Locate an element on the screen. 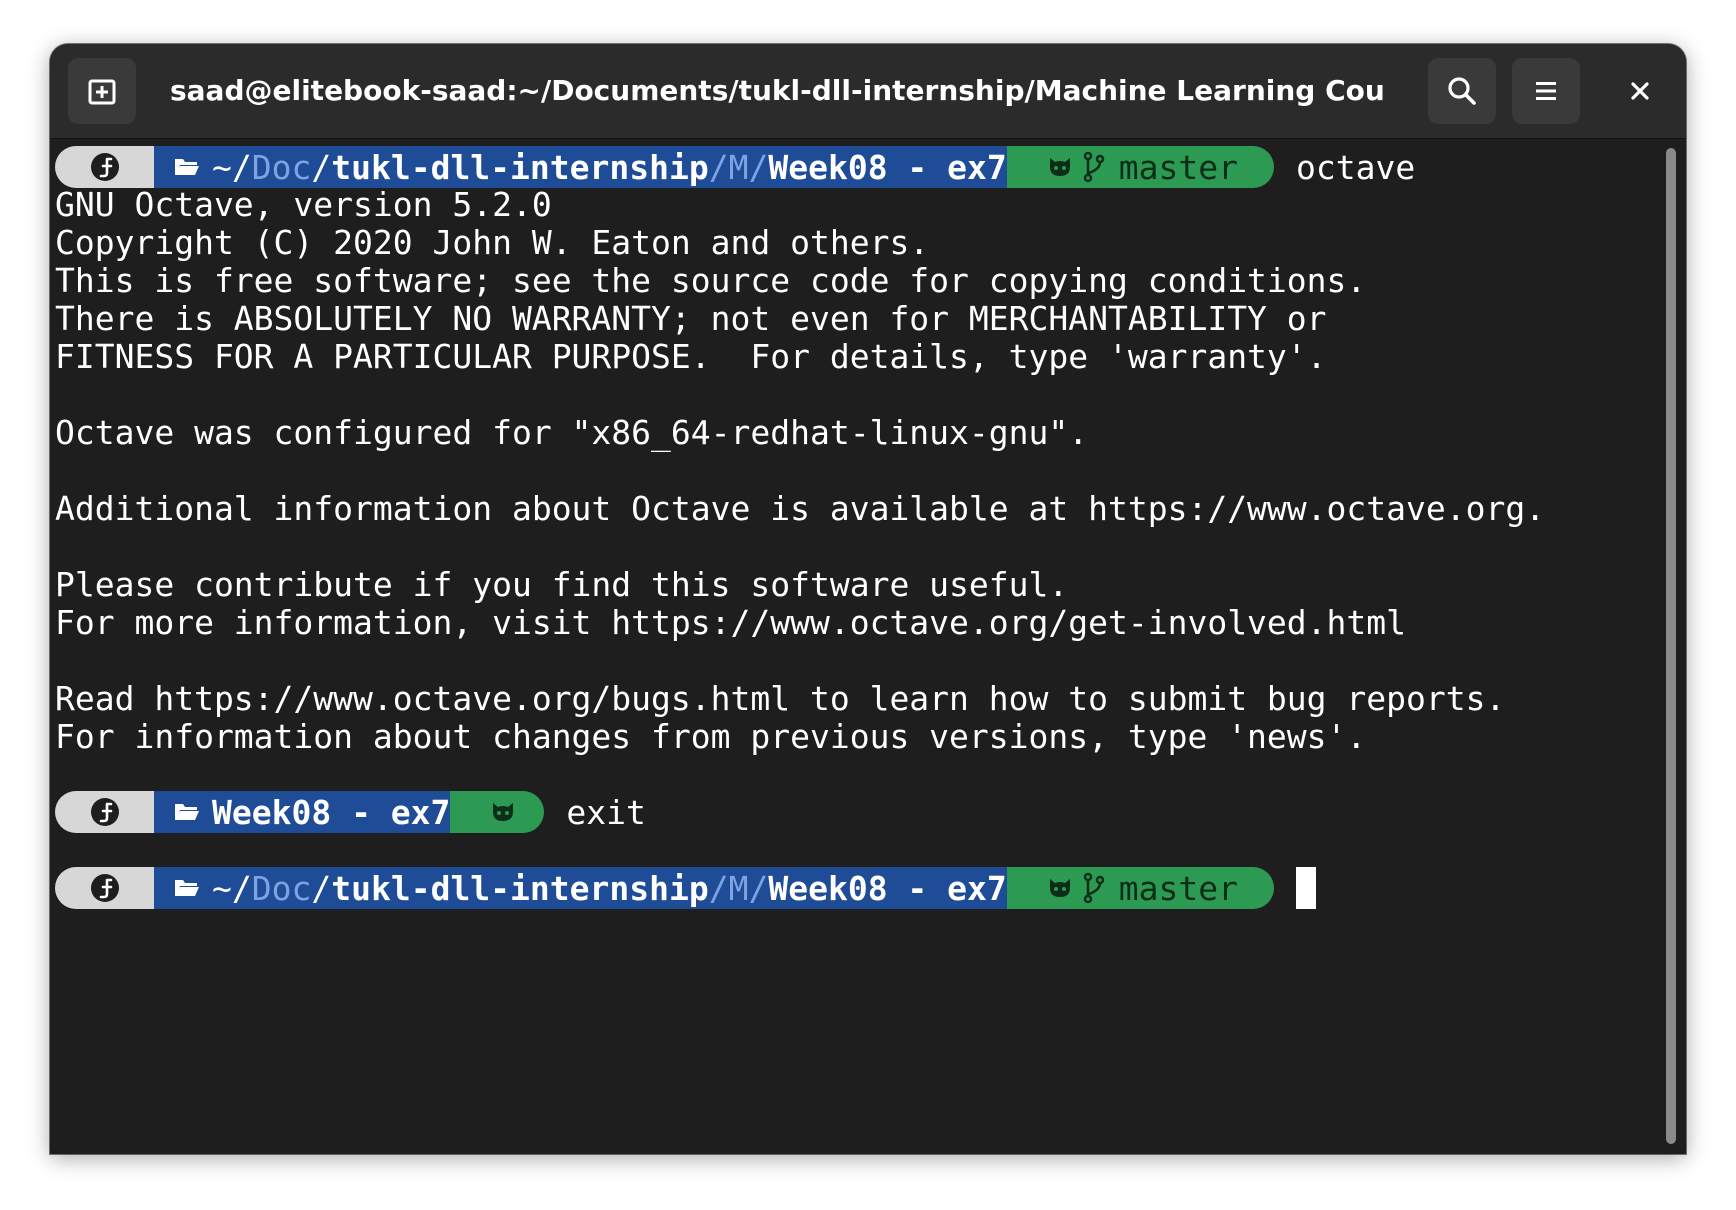 This screenshot has width=1736, height=1210. new-tab-button is located at coordinates (102, 91).